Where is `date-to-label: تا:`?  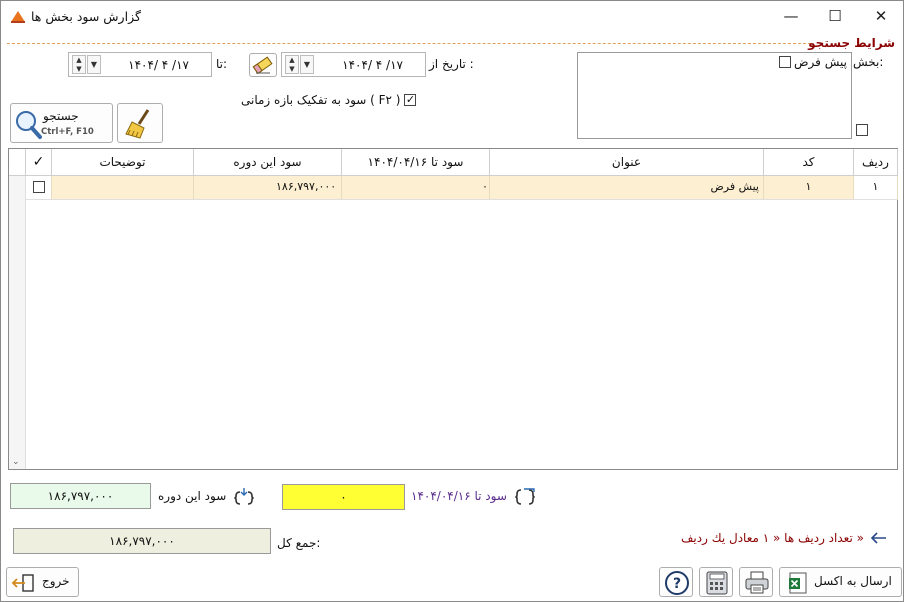 date-to-label: تا: is located at coordinates (222, 64).